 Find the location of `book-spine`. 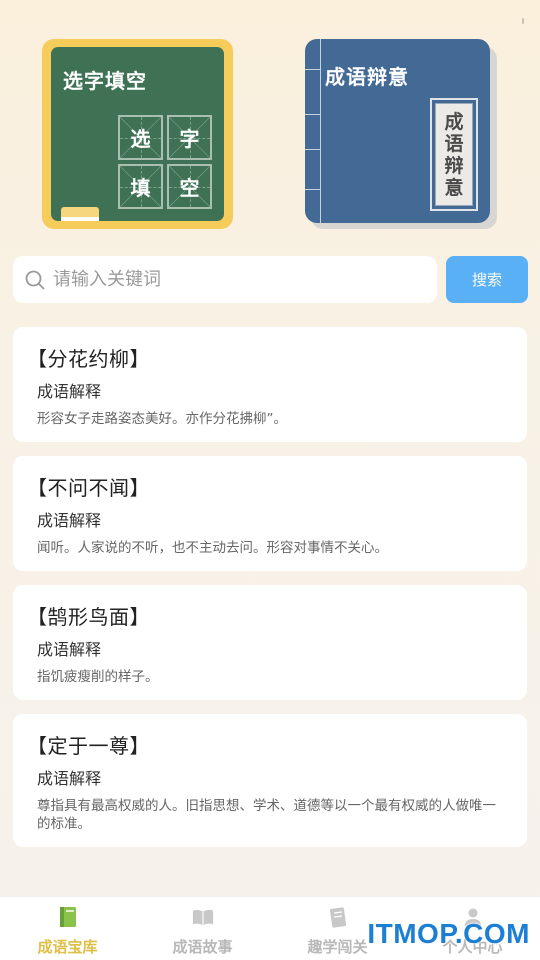

book-spine is located at coordinates (313, 131).